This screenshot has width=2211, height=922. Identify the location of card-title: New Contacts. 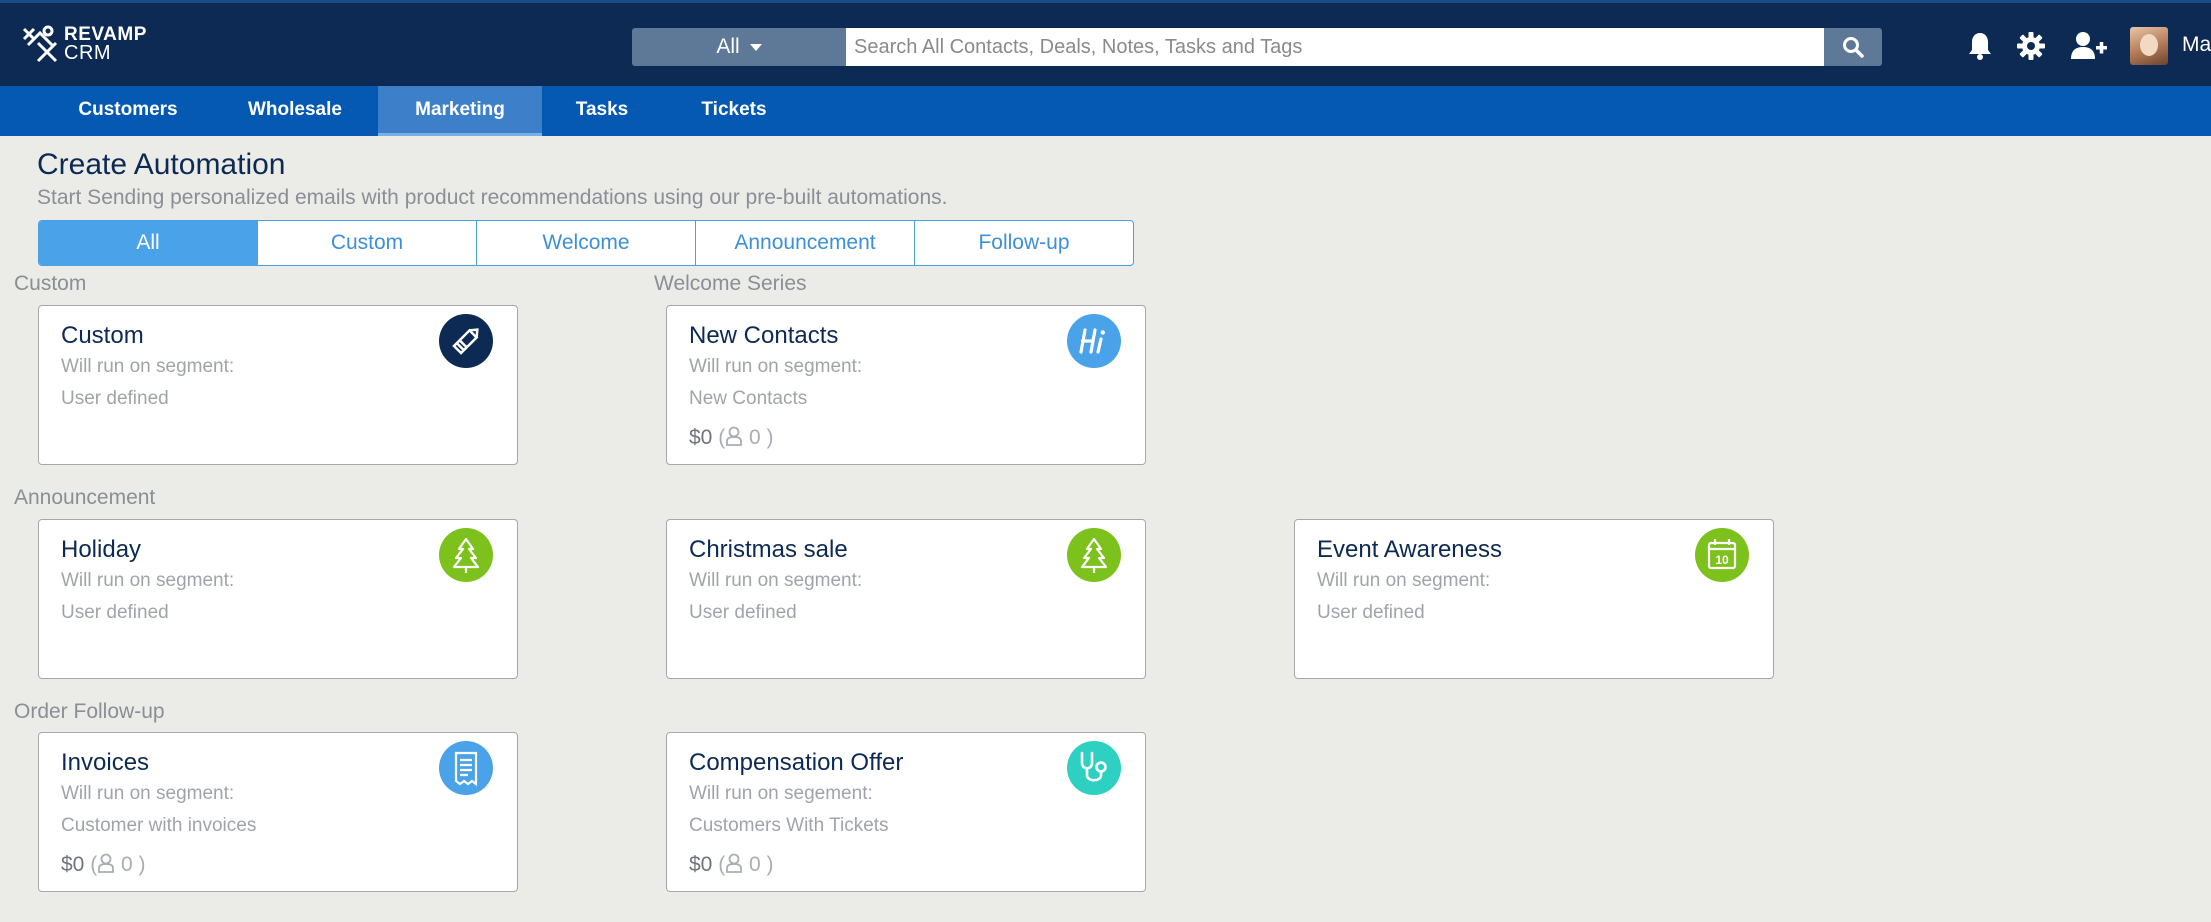
(764, 335).